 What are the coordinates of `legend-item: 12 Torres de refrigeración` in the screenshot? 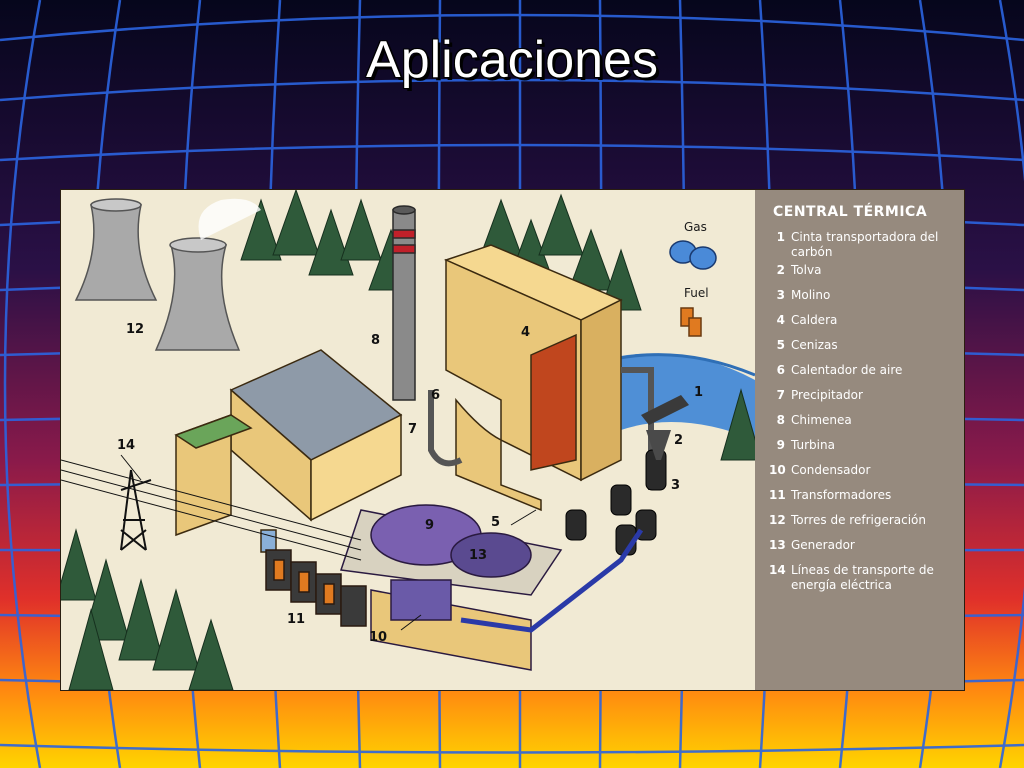 It's located at (864, 525).